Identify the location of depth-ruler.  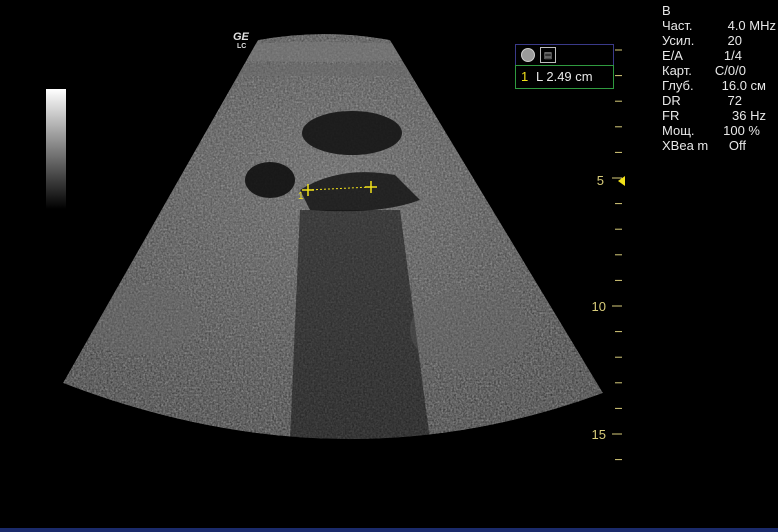
(617, 255).